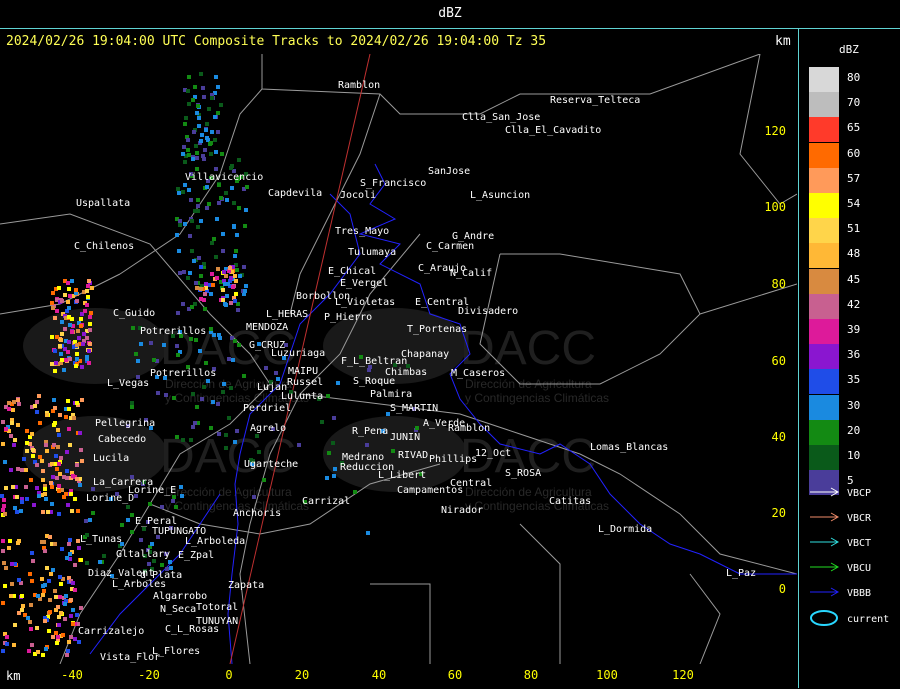  What do you see at coordinates (778, 284) in the screenshot?
I see `y-tick-label: 80` at bounding box center [778, 284].